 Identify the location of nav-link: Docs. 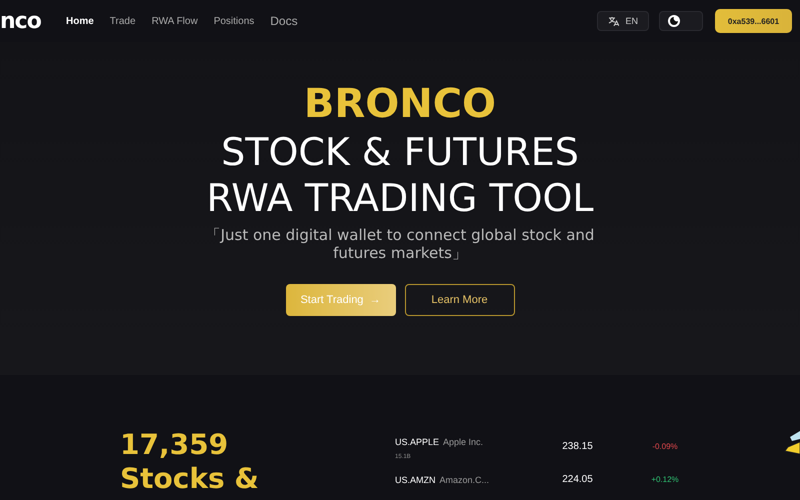
(284, 21).